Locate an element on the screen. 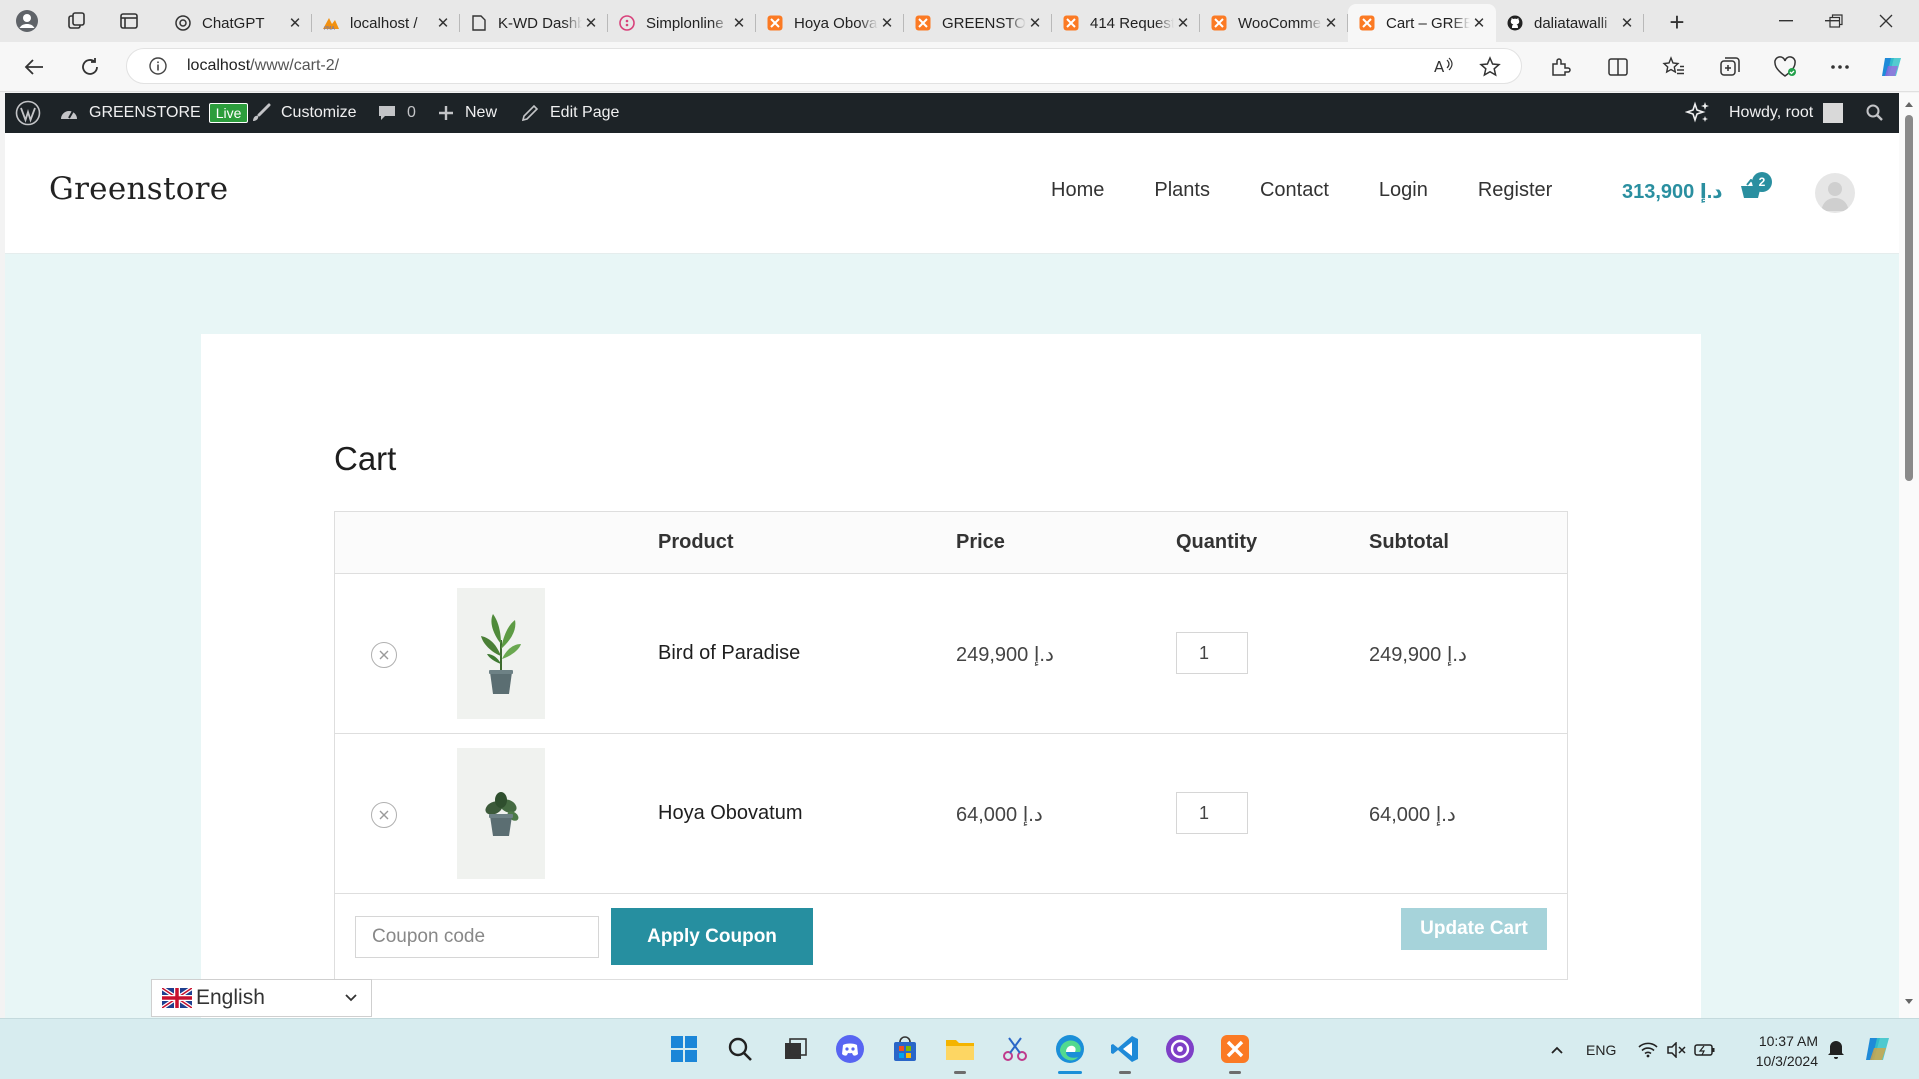 The image size is (1919, 1079). tab-chatgpt: ChatGPT ✕ is located at coordinates (238, 23).